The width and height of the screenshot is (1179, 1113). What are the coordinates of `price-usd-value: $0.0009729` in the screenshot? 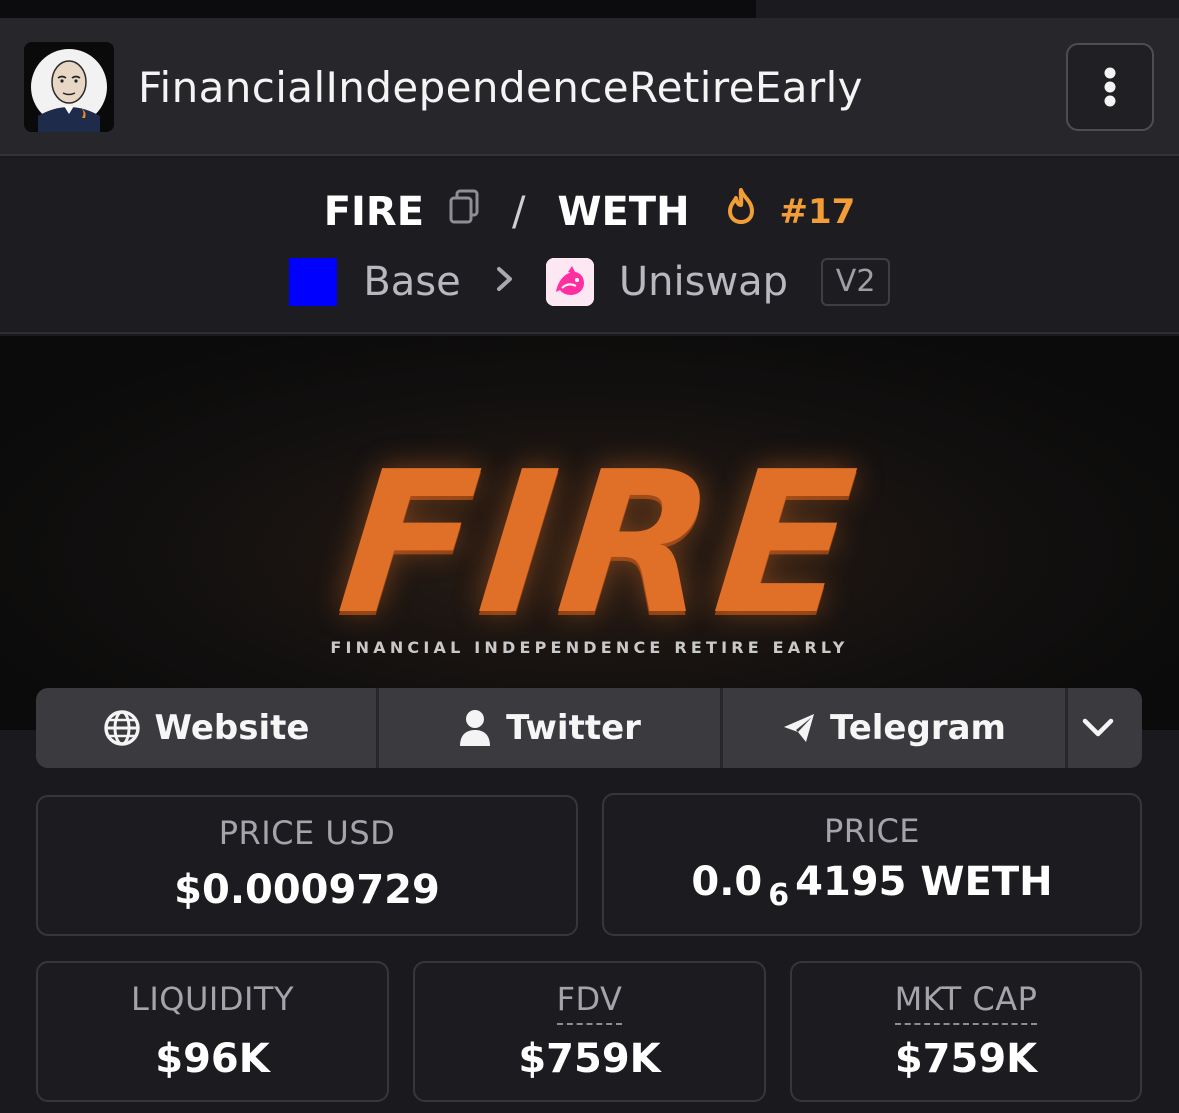 It's located at (307, 890).